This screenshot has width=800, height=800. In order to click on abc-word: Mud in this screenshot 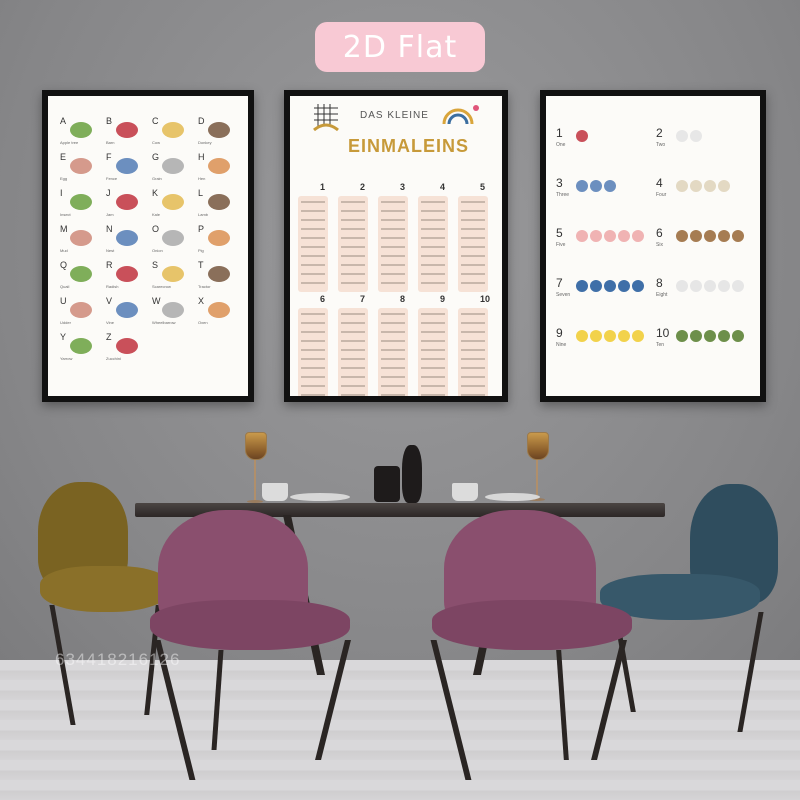, I will do `click(64, 250)`.